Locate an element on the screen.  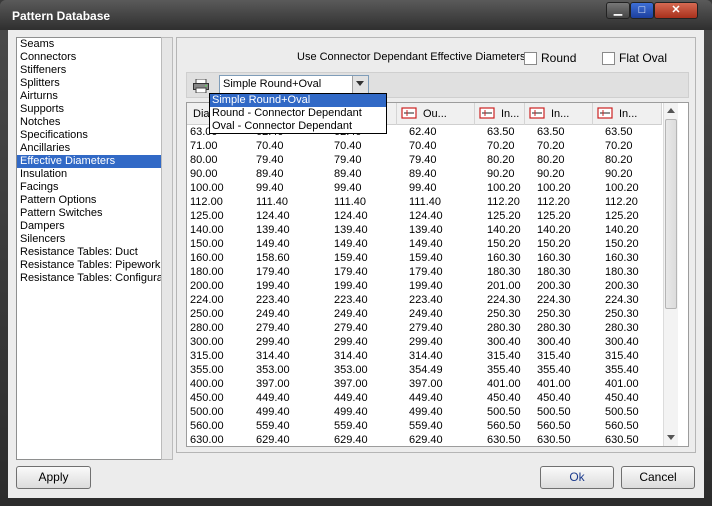
close-button: ✕ is located at coordinates (676, 10).